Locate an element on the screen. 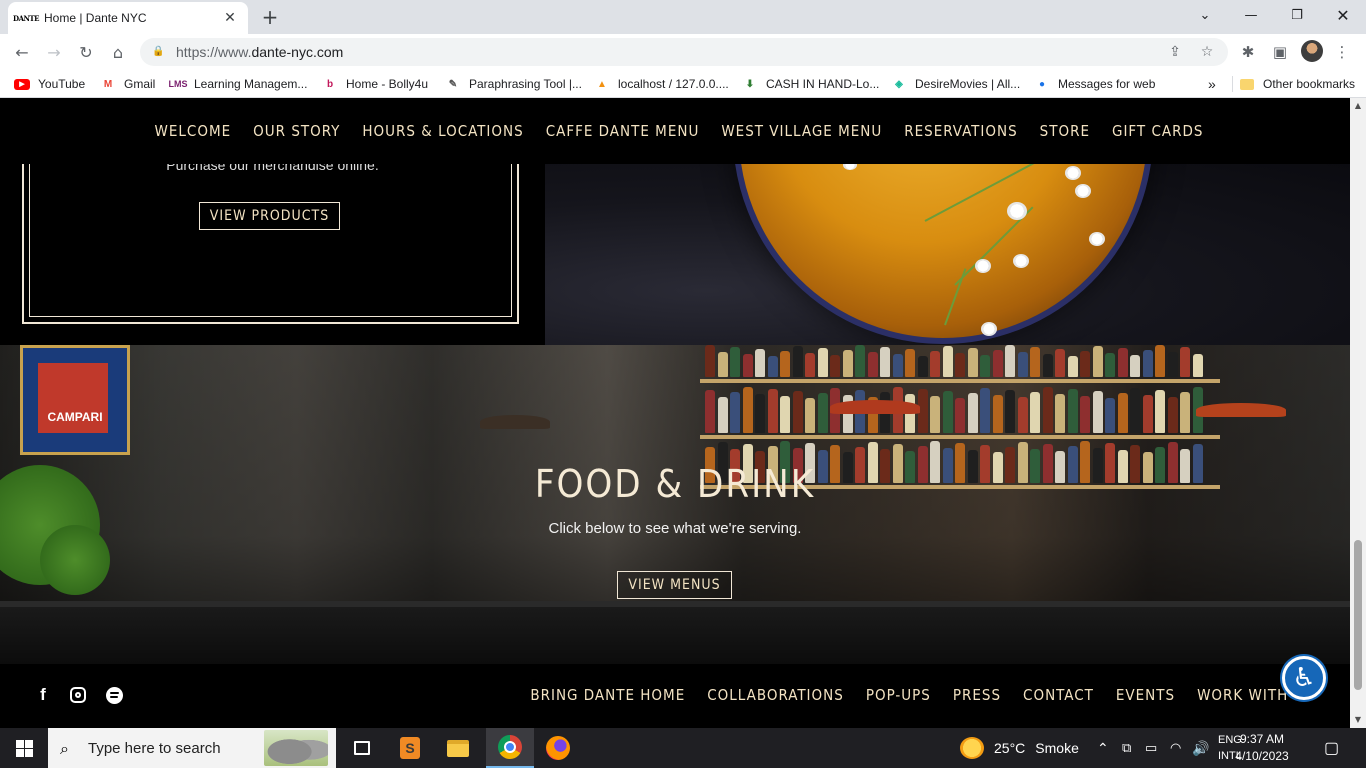 This screenshot has width=1366, height=768. profile-avatar is located at coordinates (1312, 51).